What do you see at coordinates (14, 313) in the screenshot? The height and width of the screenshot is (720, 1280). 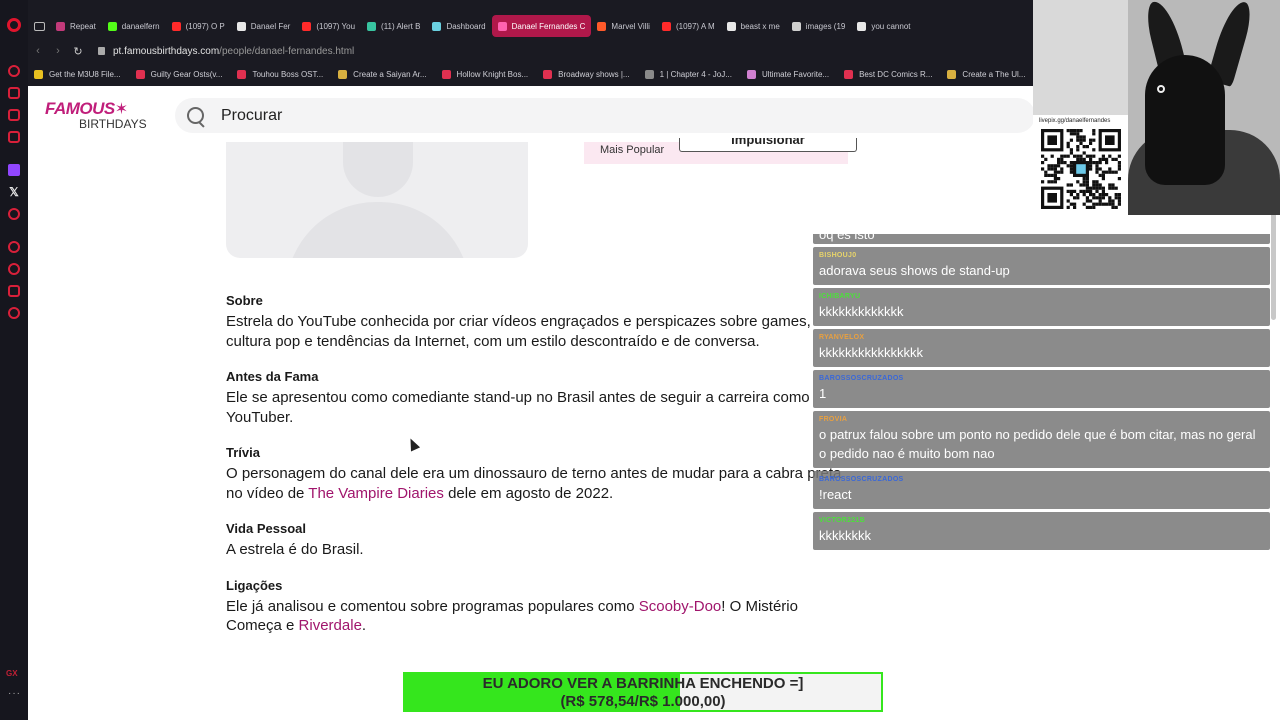 I see `settings-icon` at bounding box center [14, 313].